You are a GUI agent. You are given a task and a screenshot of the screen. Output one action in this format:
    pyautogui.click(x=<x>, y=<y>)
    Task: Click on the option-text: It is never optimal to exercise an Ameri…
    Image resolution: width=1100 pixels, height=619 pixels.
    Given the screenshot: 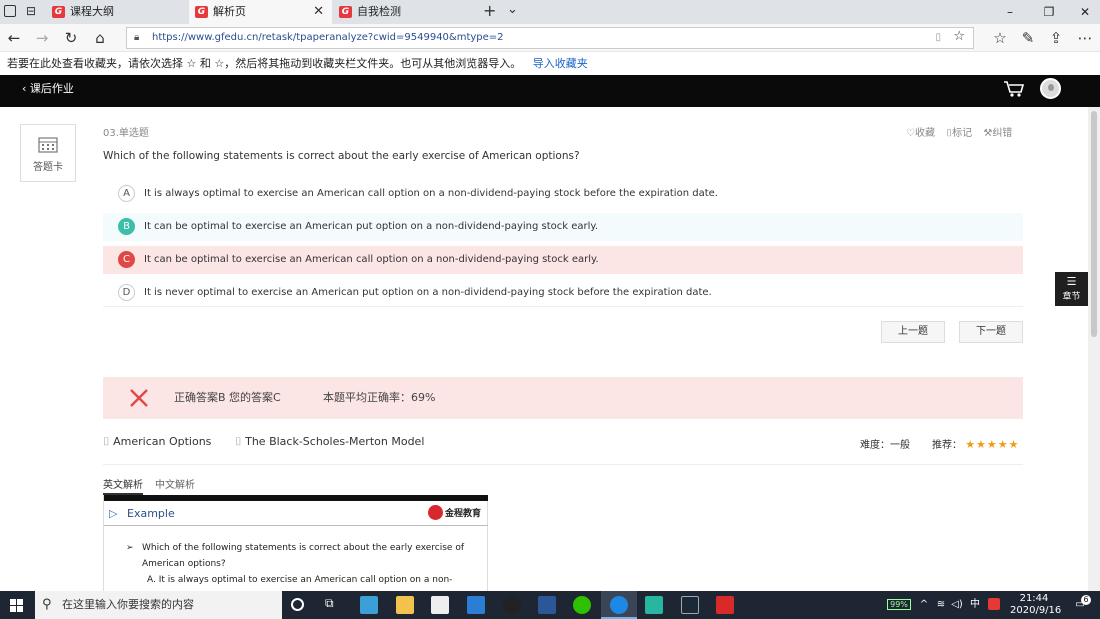 What is the action you would take?
    pyautogui.click(x=428, y=292)
    